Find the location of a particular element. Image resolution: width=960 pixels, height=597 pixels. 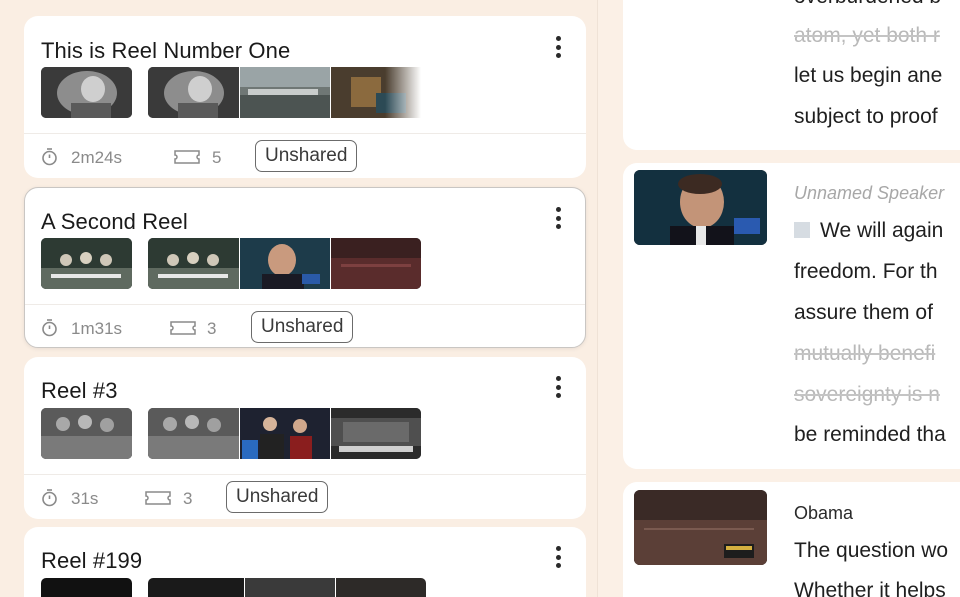

reel-duration: 1m31s is located at coordinates (97, 328).